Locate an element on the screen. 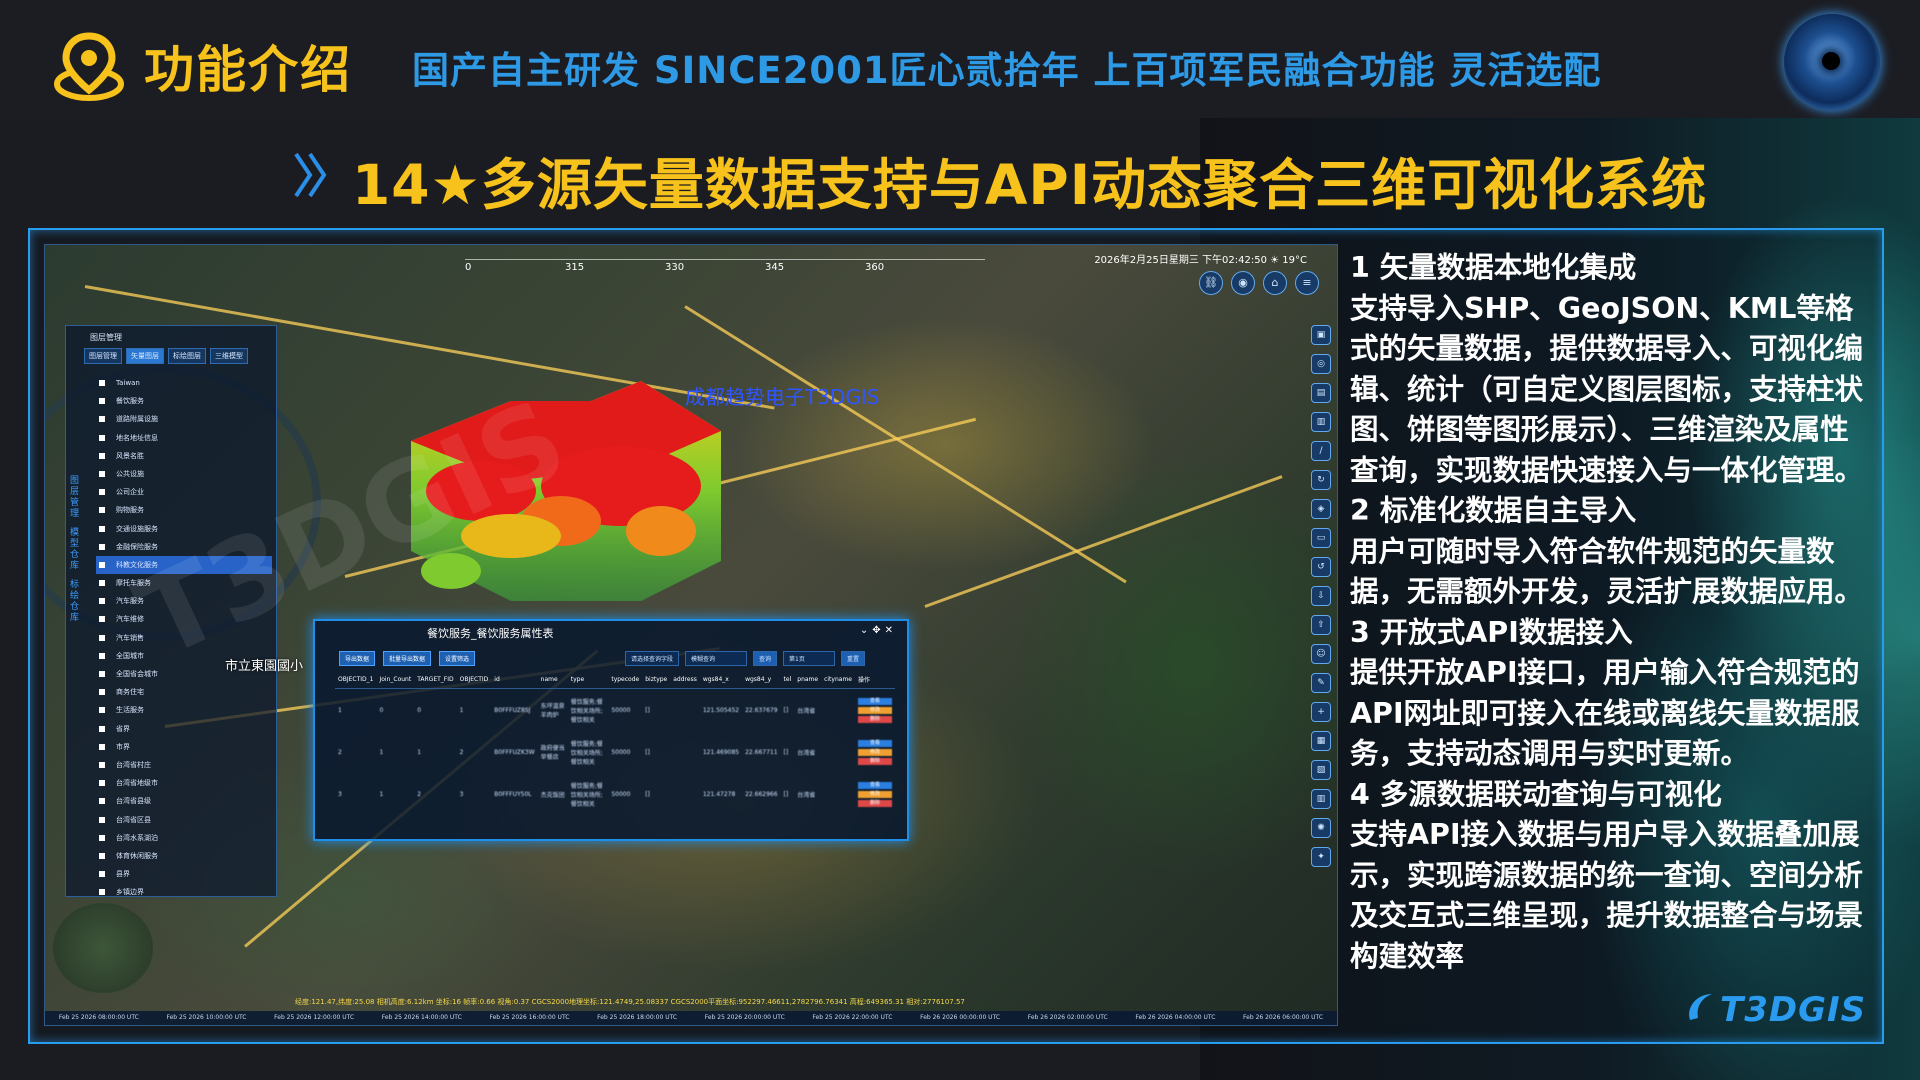 This screenshot has height=1080, width=1920. layer-tree-item: 公共设施 is located at coordinates (184, 474).